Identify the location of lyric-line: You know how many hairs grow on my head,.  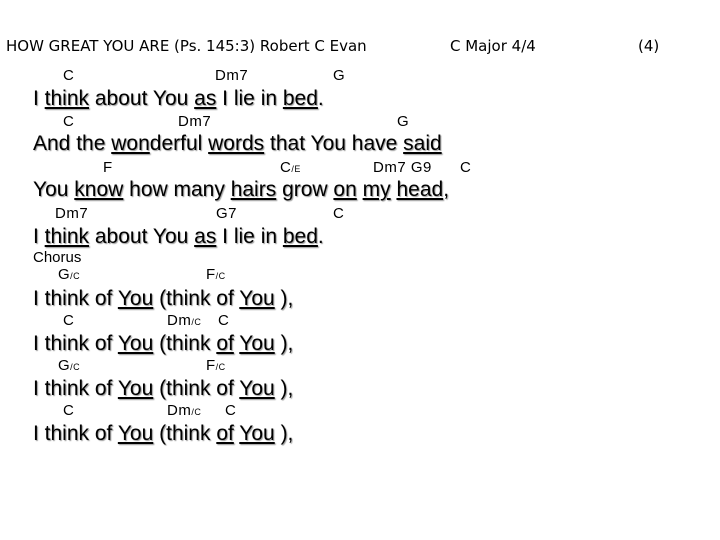
(241, 190).